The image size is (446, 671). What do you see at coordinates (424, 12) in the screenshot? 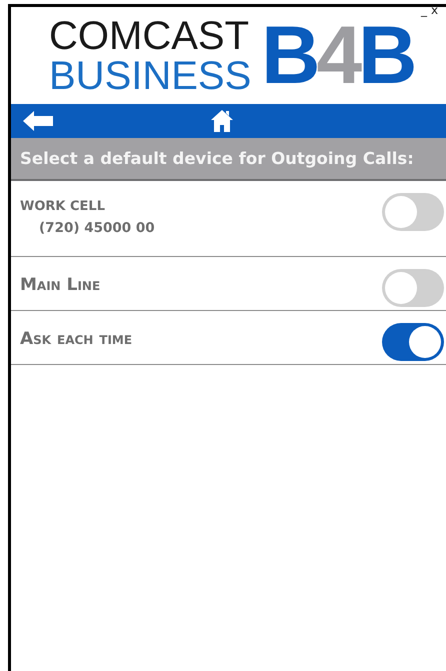
I see `minimize-button: _` at bounding box center [424, 12].